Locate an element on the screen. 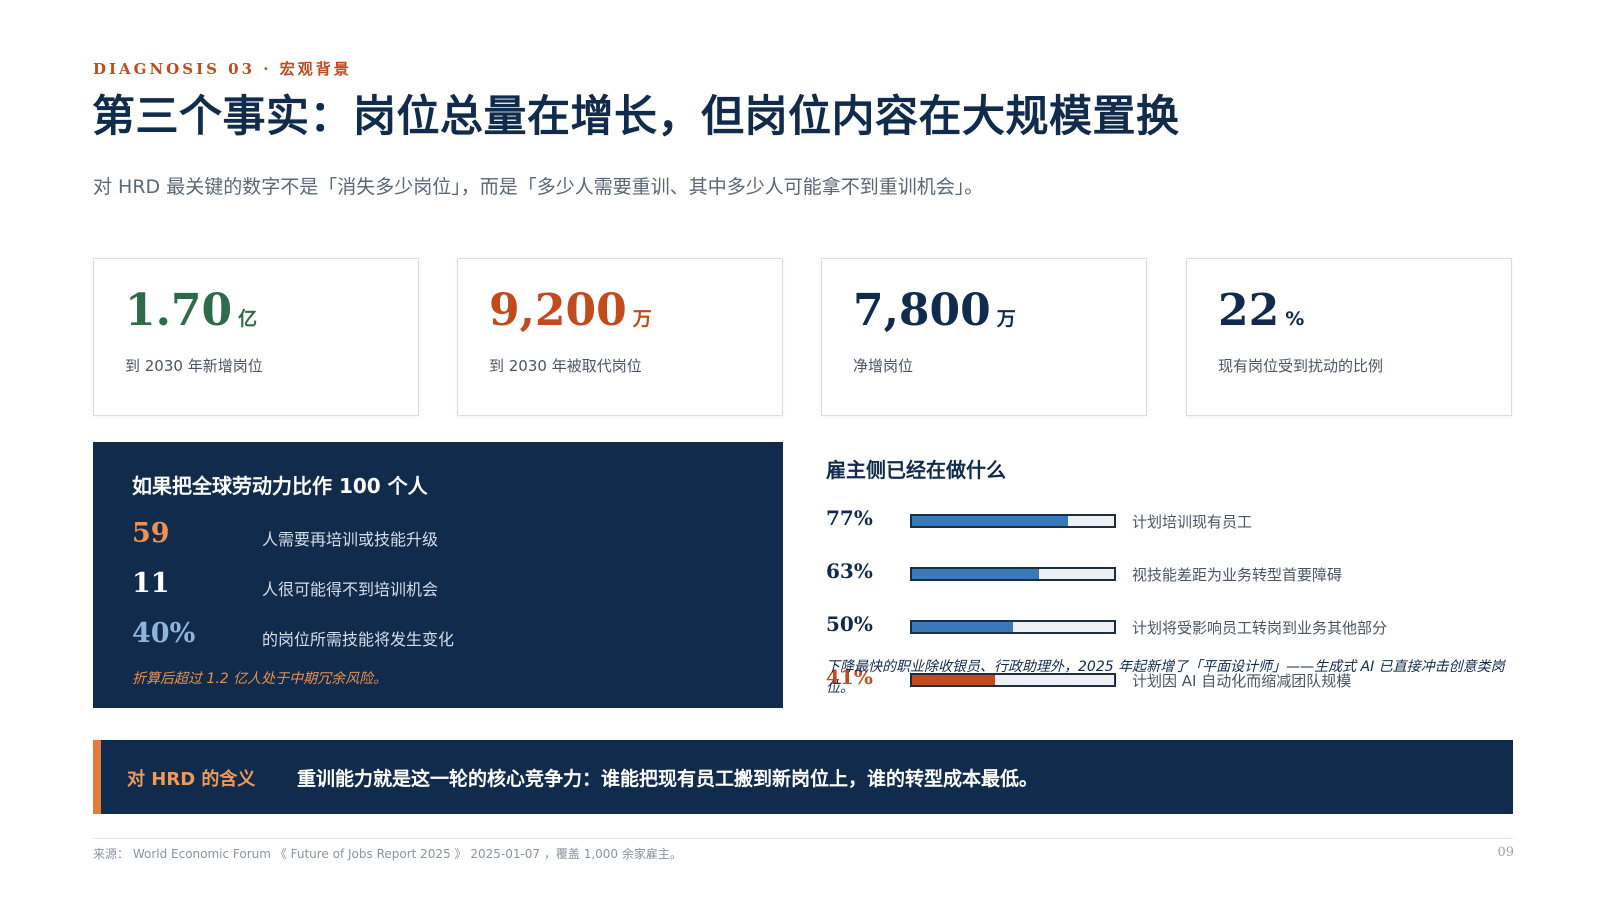 Image resolution: width=1600 pixels, height=900 pixels. stat-unit: 亿 is located at coordinates (248, 319).